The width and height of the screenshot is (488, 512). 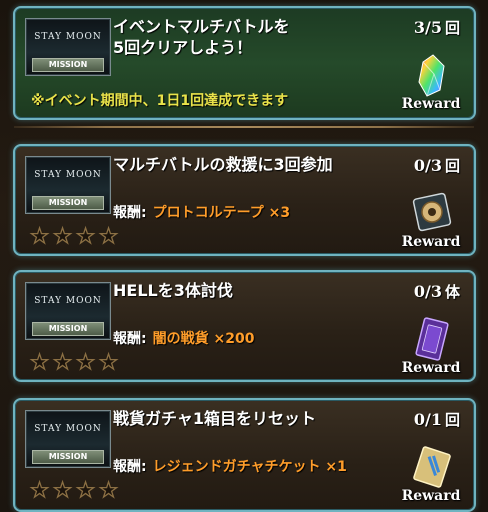 I want to click on progress-count: 3/5, so click(x=427, y=27).